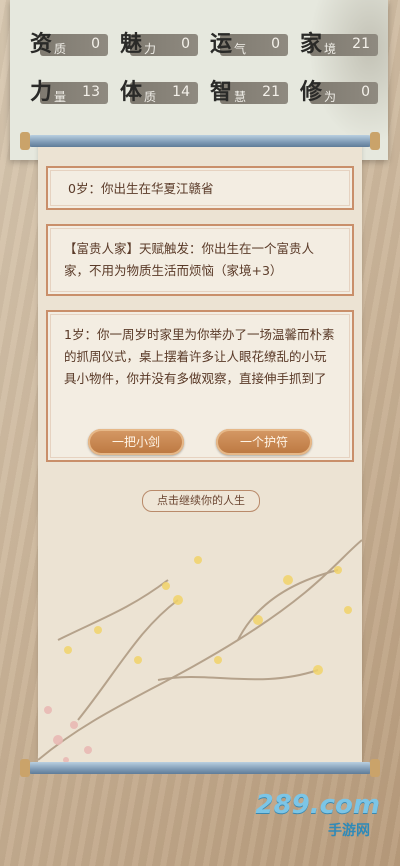  What do you see at coordinates (317, 805) in the screenshot?
I see `watermark-logo: 289.com` at bounding box center [317, 805].